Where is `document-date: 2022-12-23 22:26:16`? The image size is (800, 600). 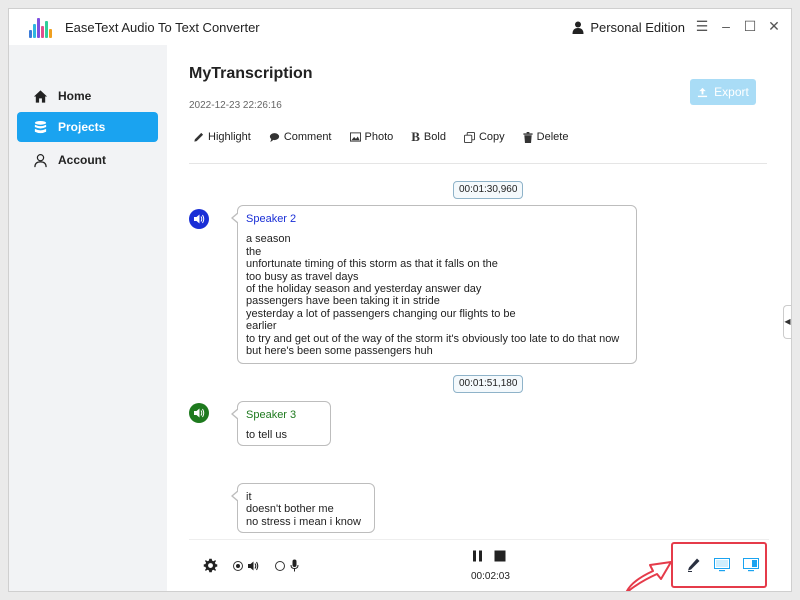 document-date: 2022-12-23 22:26:16 is located at coordinates (235, 105).